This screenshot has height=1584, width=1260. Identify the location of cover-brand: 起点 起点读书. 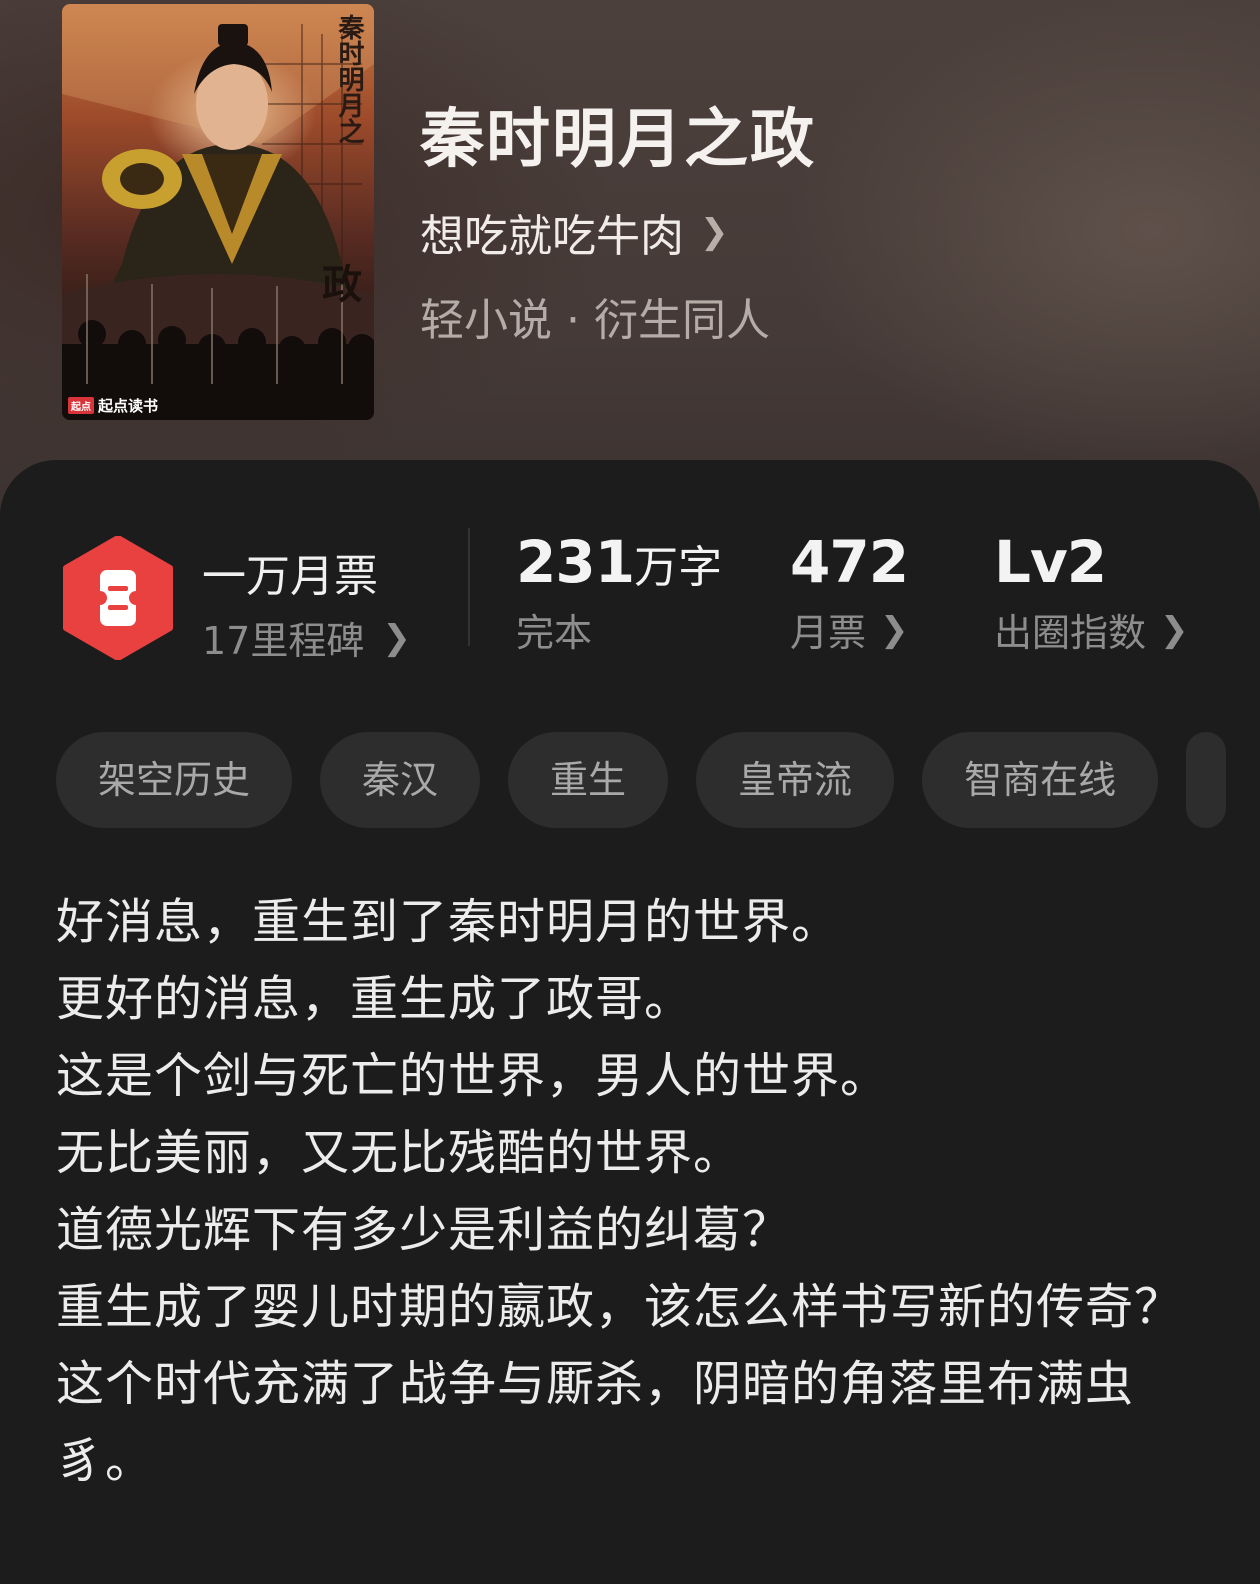
(113, 405).